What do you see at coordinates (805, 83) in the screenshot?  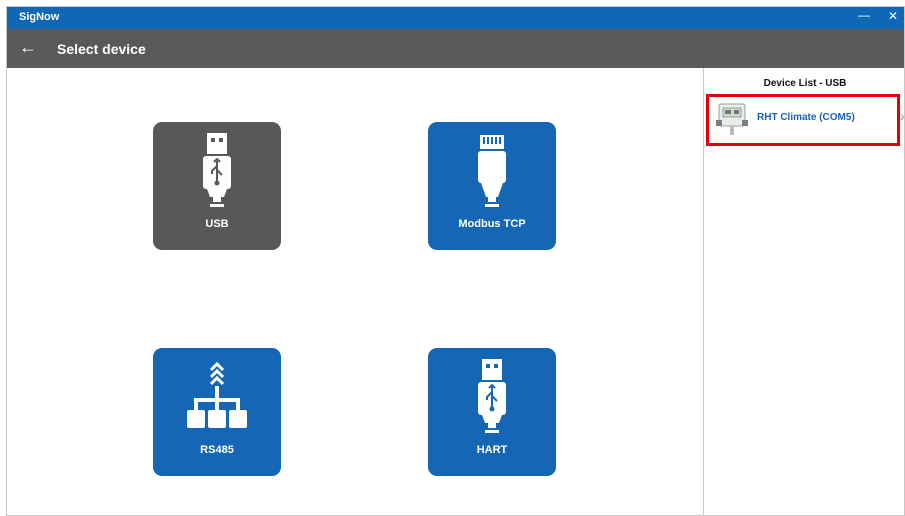 I see `device-list-title: Device List - USB` at bounding box center [805, 83].